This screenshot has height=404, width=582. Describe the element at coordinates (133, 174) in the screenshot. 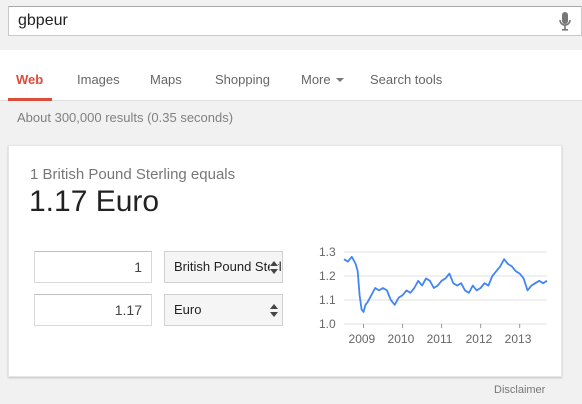

I see `conversion-equals-text: 1 British Pound Sterling equals` at that location.